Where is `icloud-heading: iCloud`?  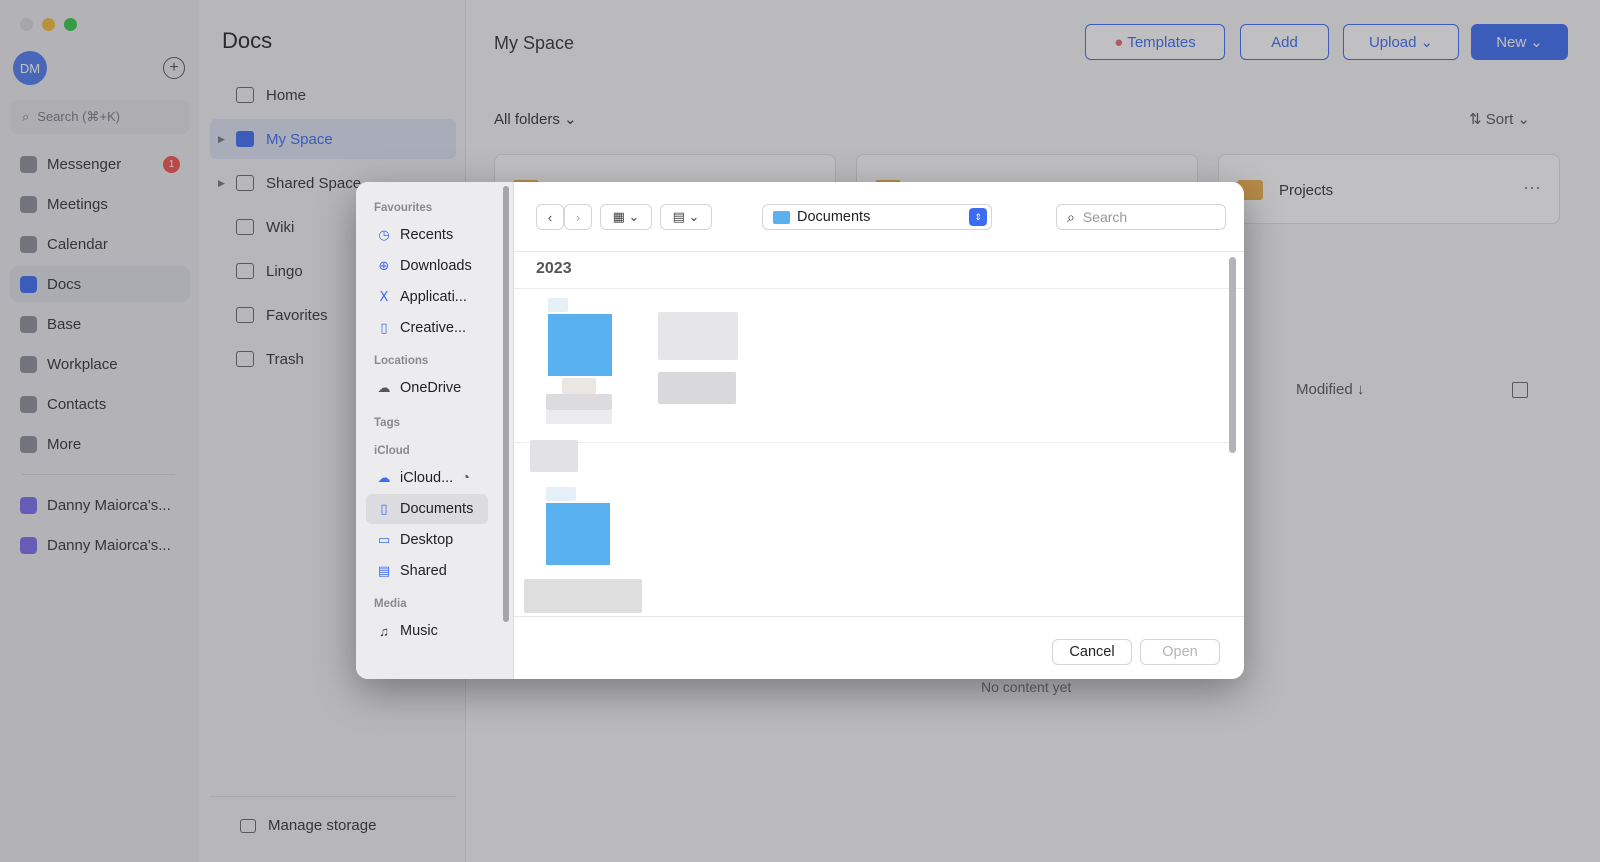
icloud-heading: iCloud is located at coordinates (392, 451).